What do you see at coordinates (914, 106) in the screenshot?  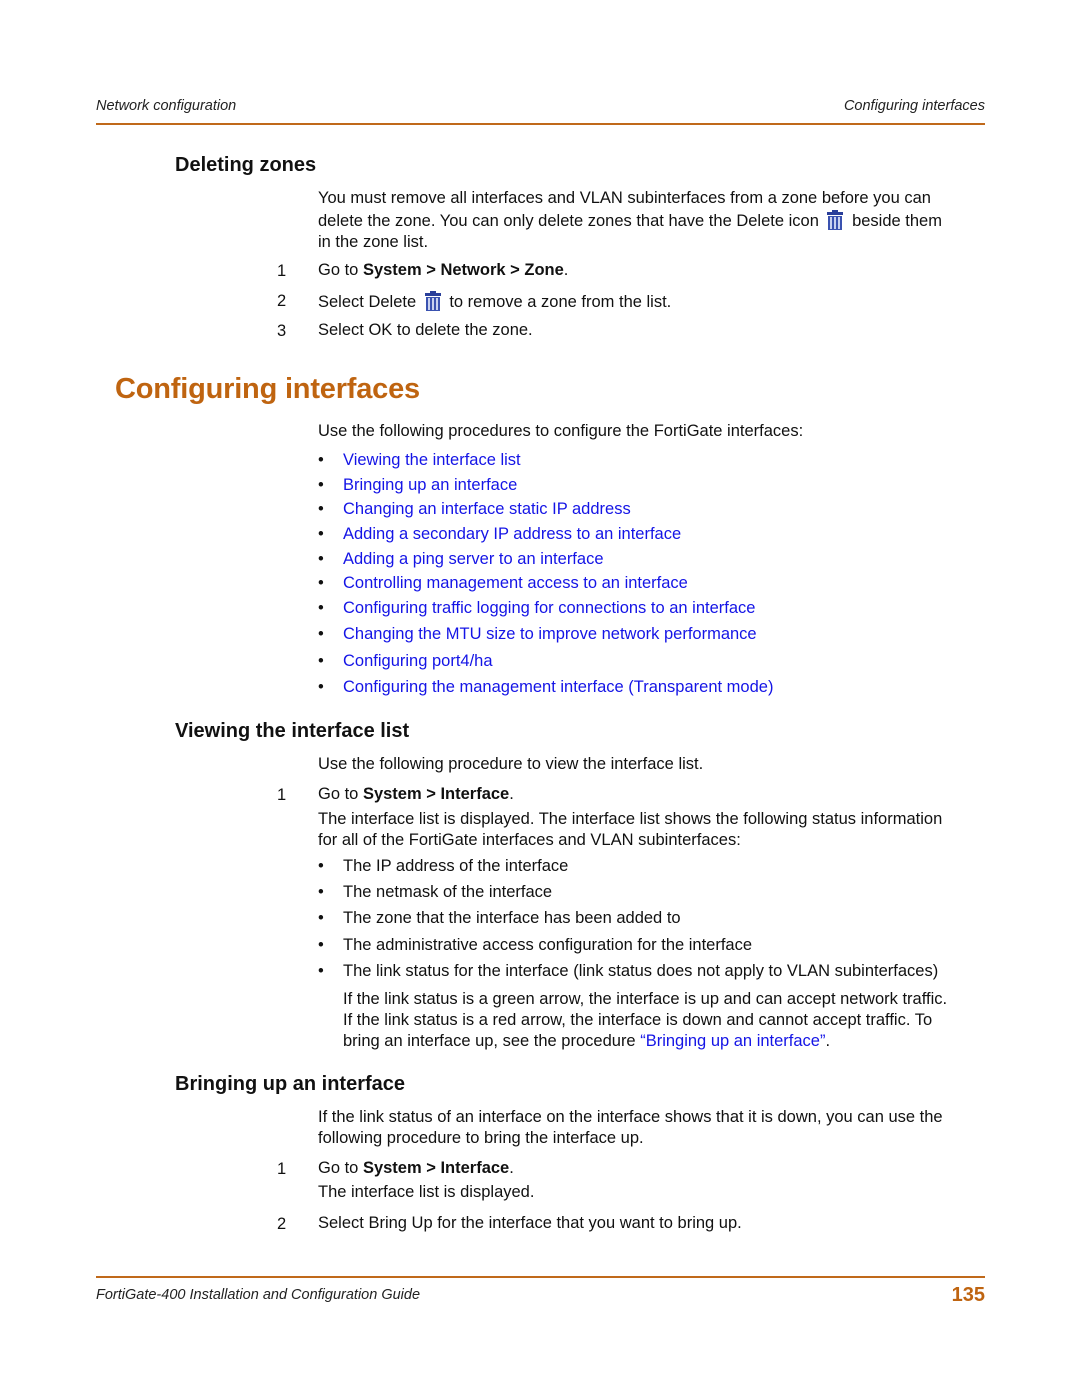 I see `running-header-chapter: Configuring interfaces` at bounding box center [914, 106].